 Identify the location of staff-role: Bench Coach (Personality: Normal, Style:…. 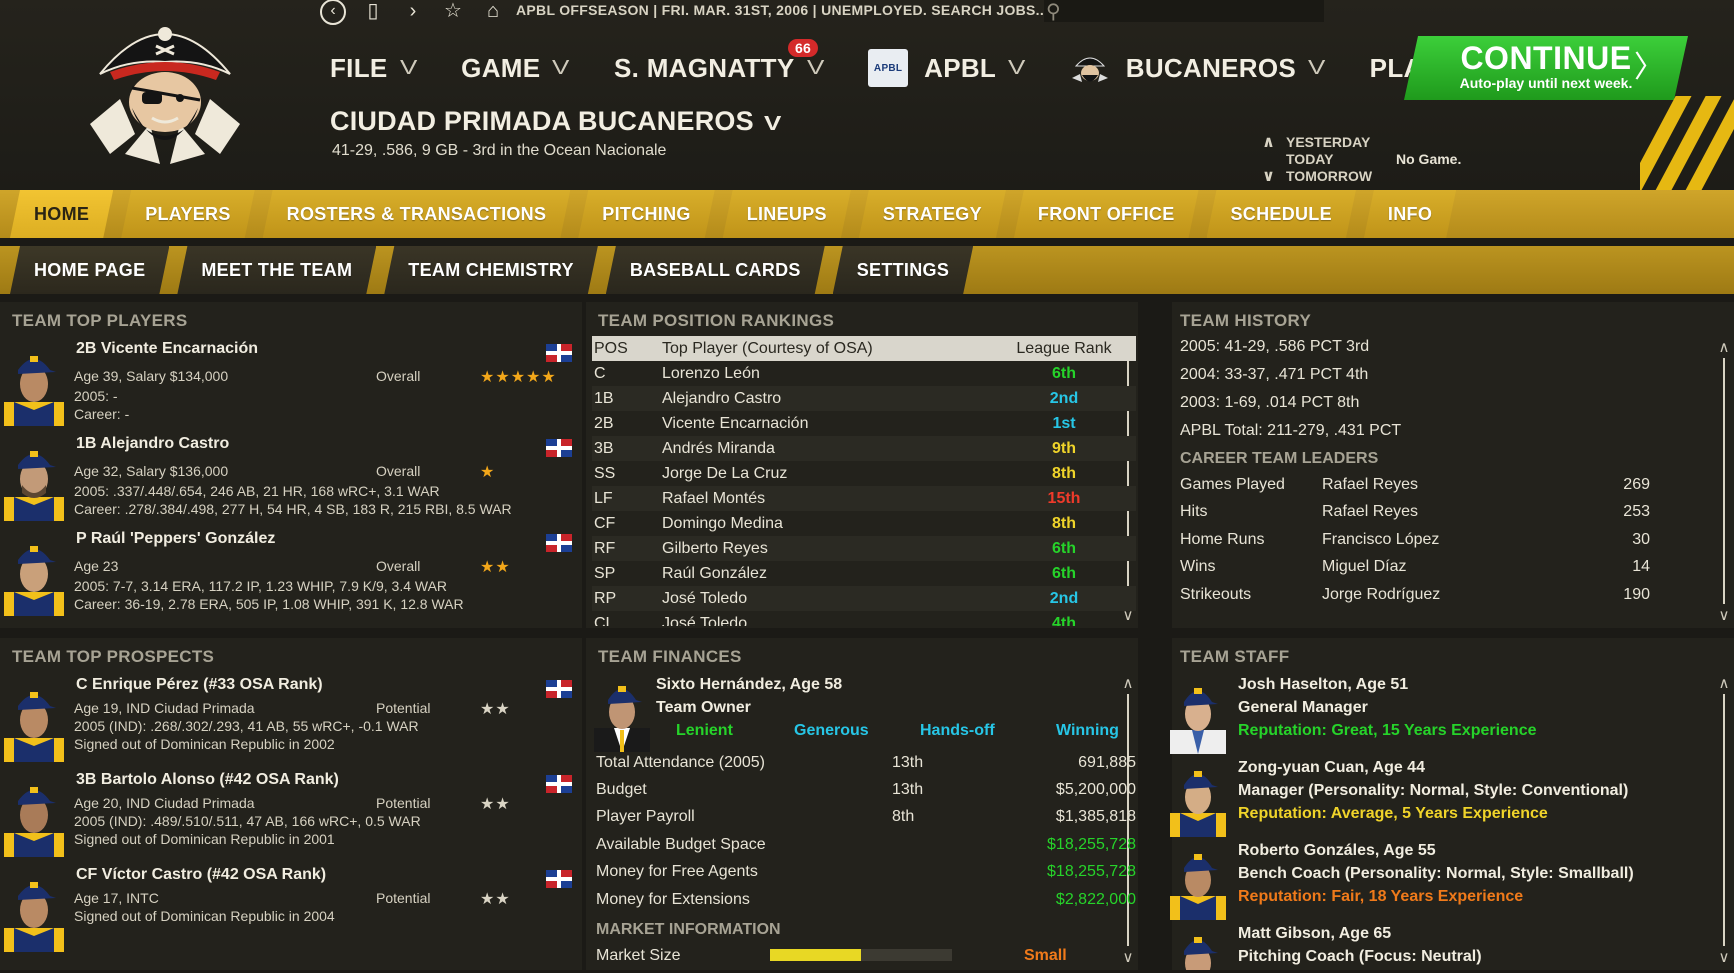
(1436, 873).